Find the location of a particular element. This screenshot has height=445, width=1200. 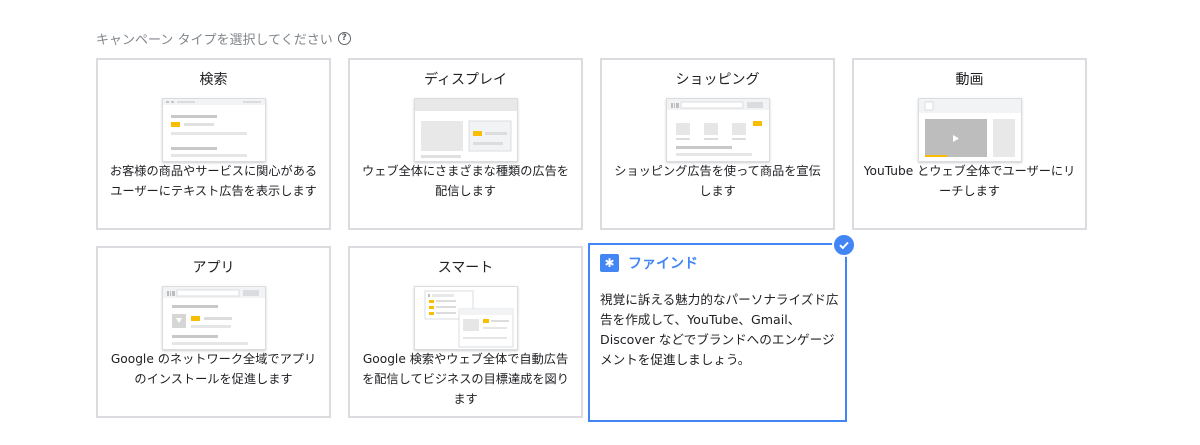

search-ad-illustration-icon is located at coordinates (213, 130).